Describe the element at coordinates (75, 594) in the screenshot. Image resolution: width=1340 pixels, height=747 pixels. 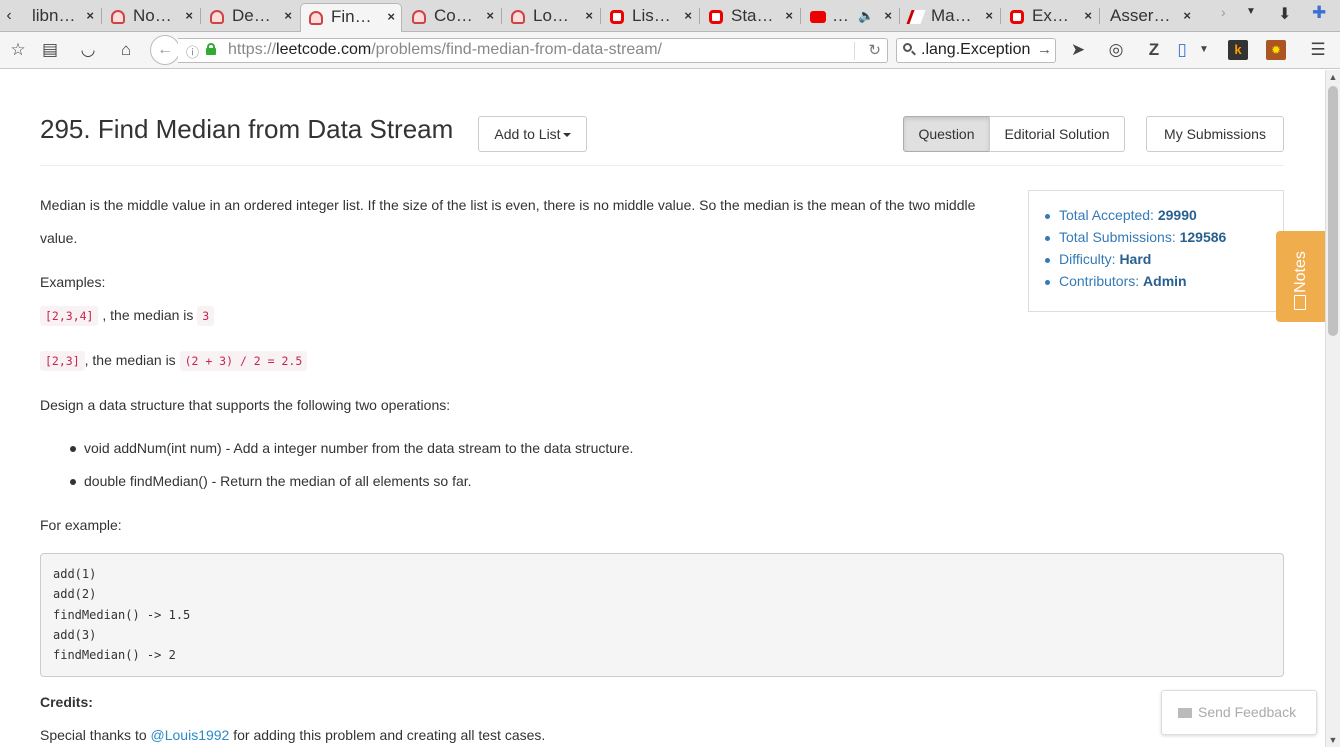
I see `code-line: add(2)` at that location.